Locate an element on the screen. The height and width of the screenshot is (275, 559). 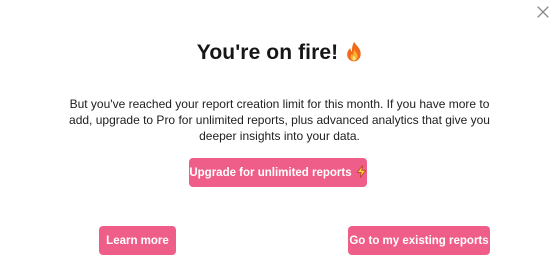
fire-icon is located at coordinates (354, 54).